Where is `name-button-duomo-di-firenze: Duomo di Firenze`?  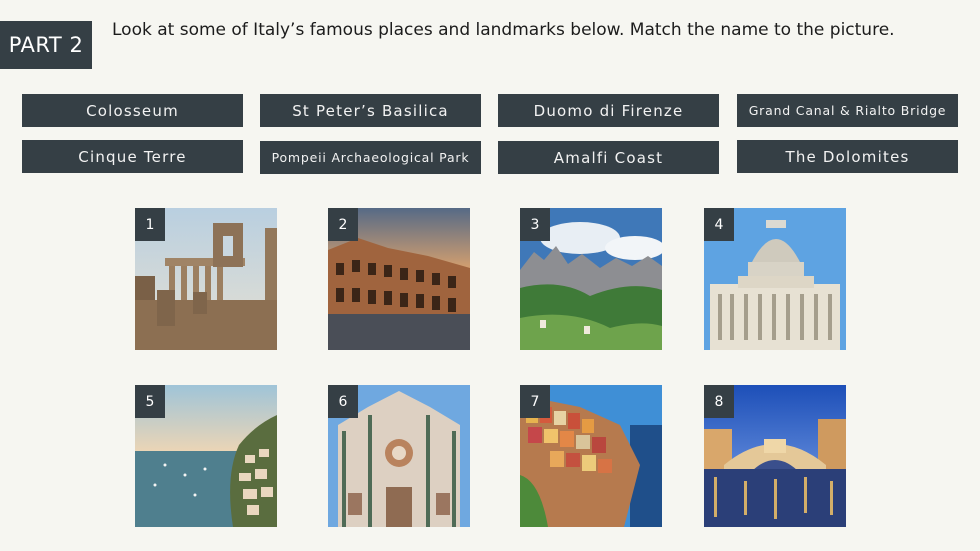
name-button-duomo-di-firenze: Duomo di Firenze is located at coordinates (608, 110).